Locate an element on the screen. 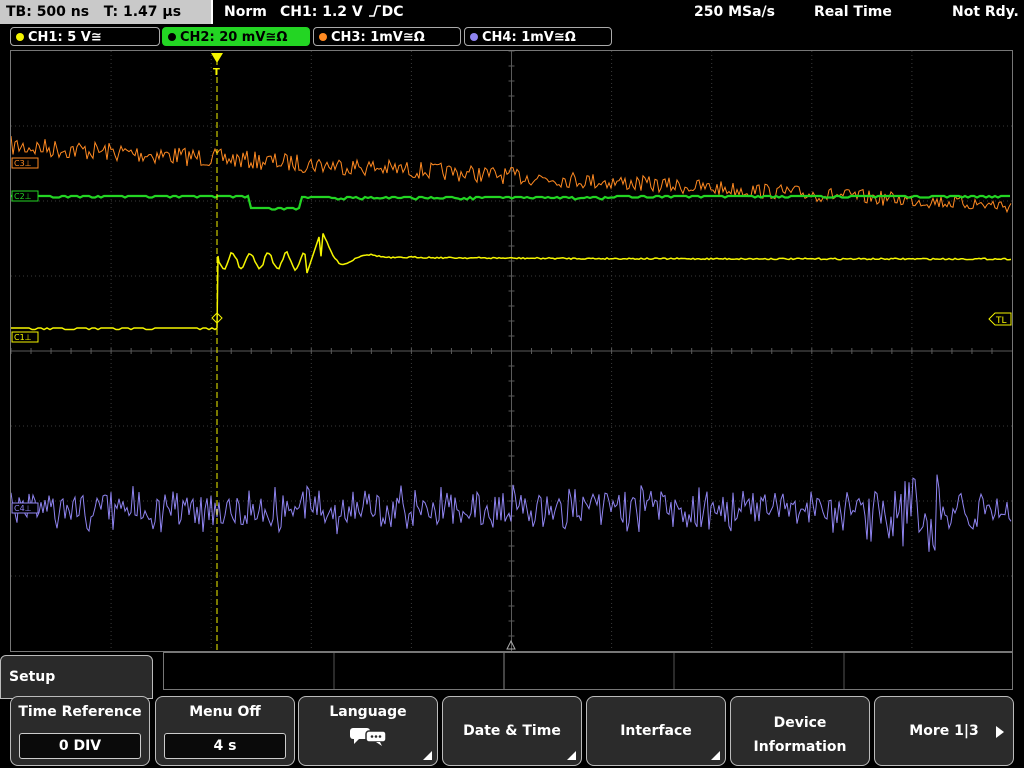  device-information-label: Device Information is located at coordinates (800, 735).